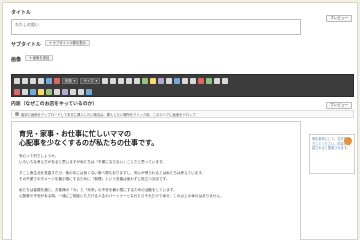 This screenshot has width=360, height=240. What do you see at coordinates (90, 80) in the screenshot?
I see `size-select: サイズ ▾` at bounding box center [90, 80].